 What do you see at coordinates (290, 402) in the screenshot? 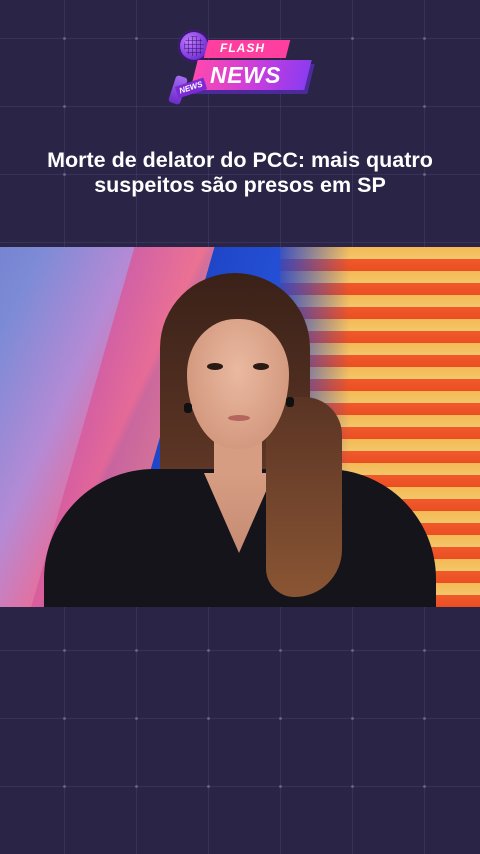
I see `presenter-right-earring` at bounding box center [290, 402].